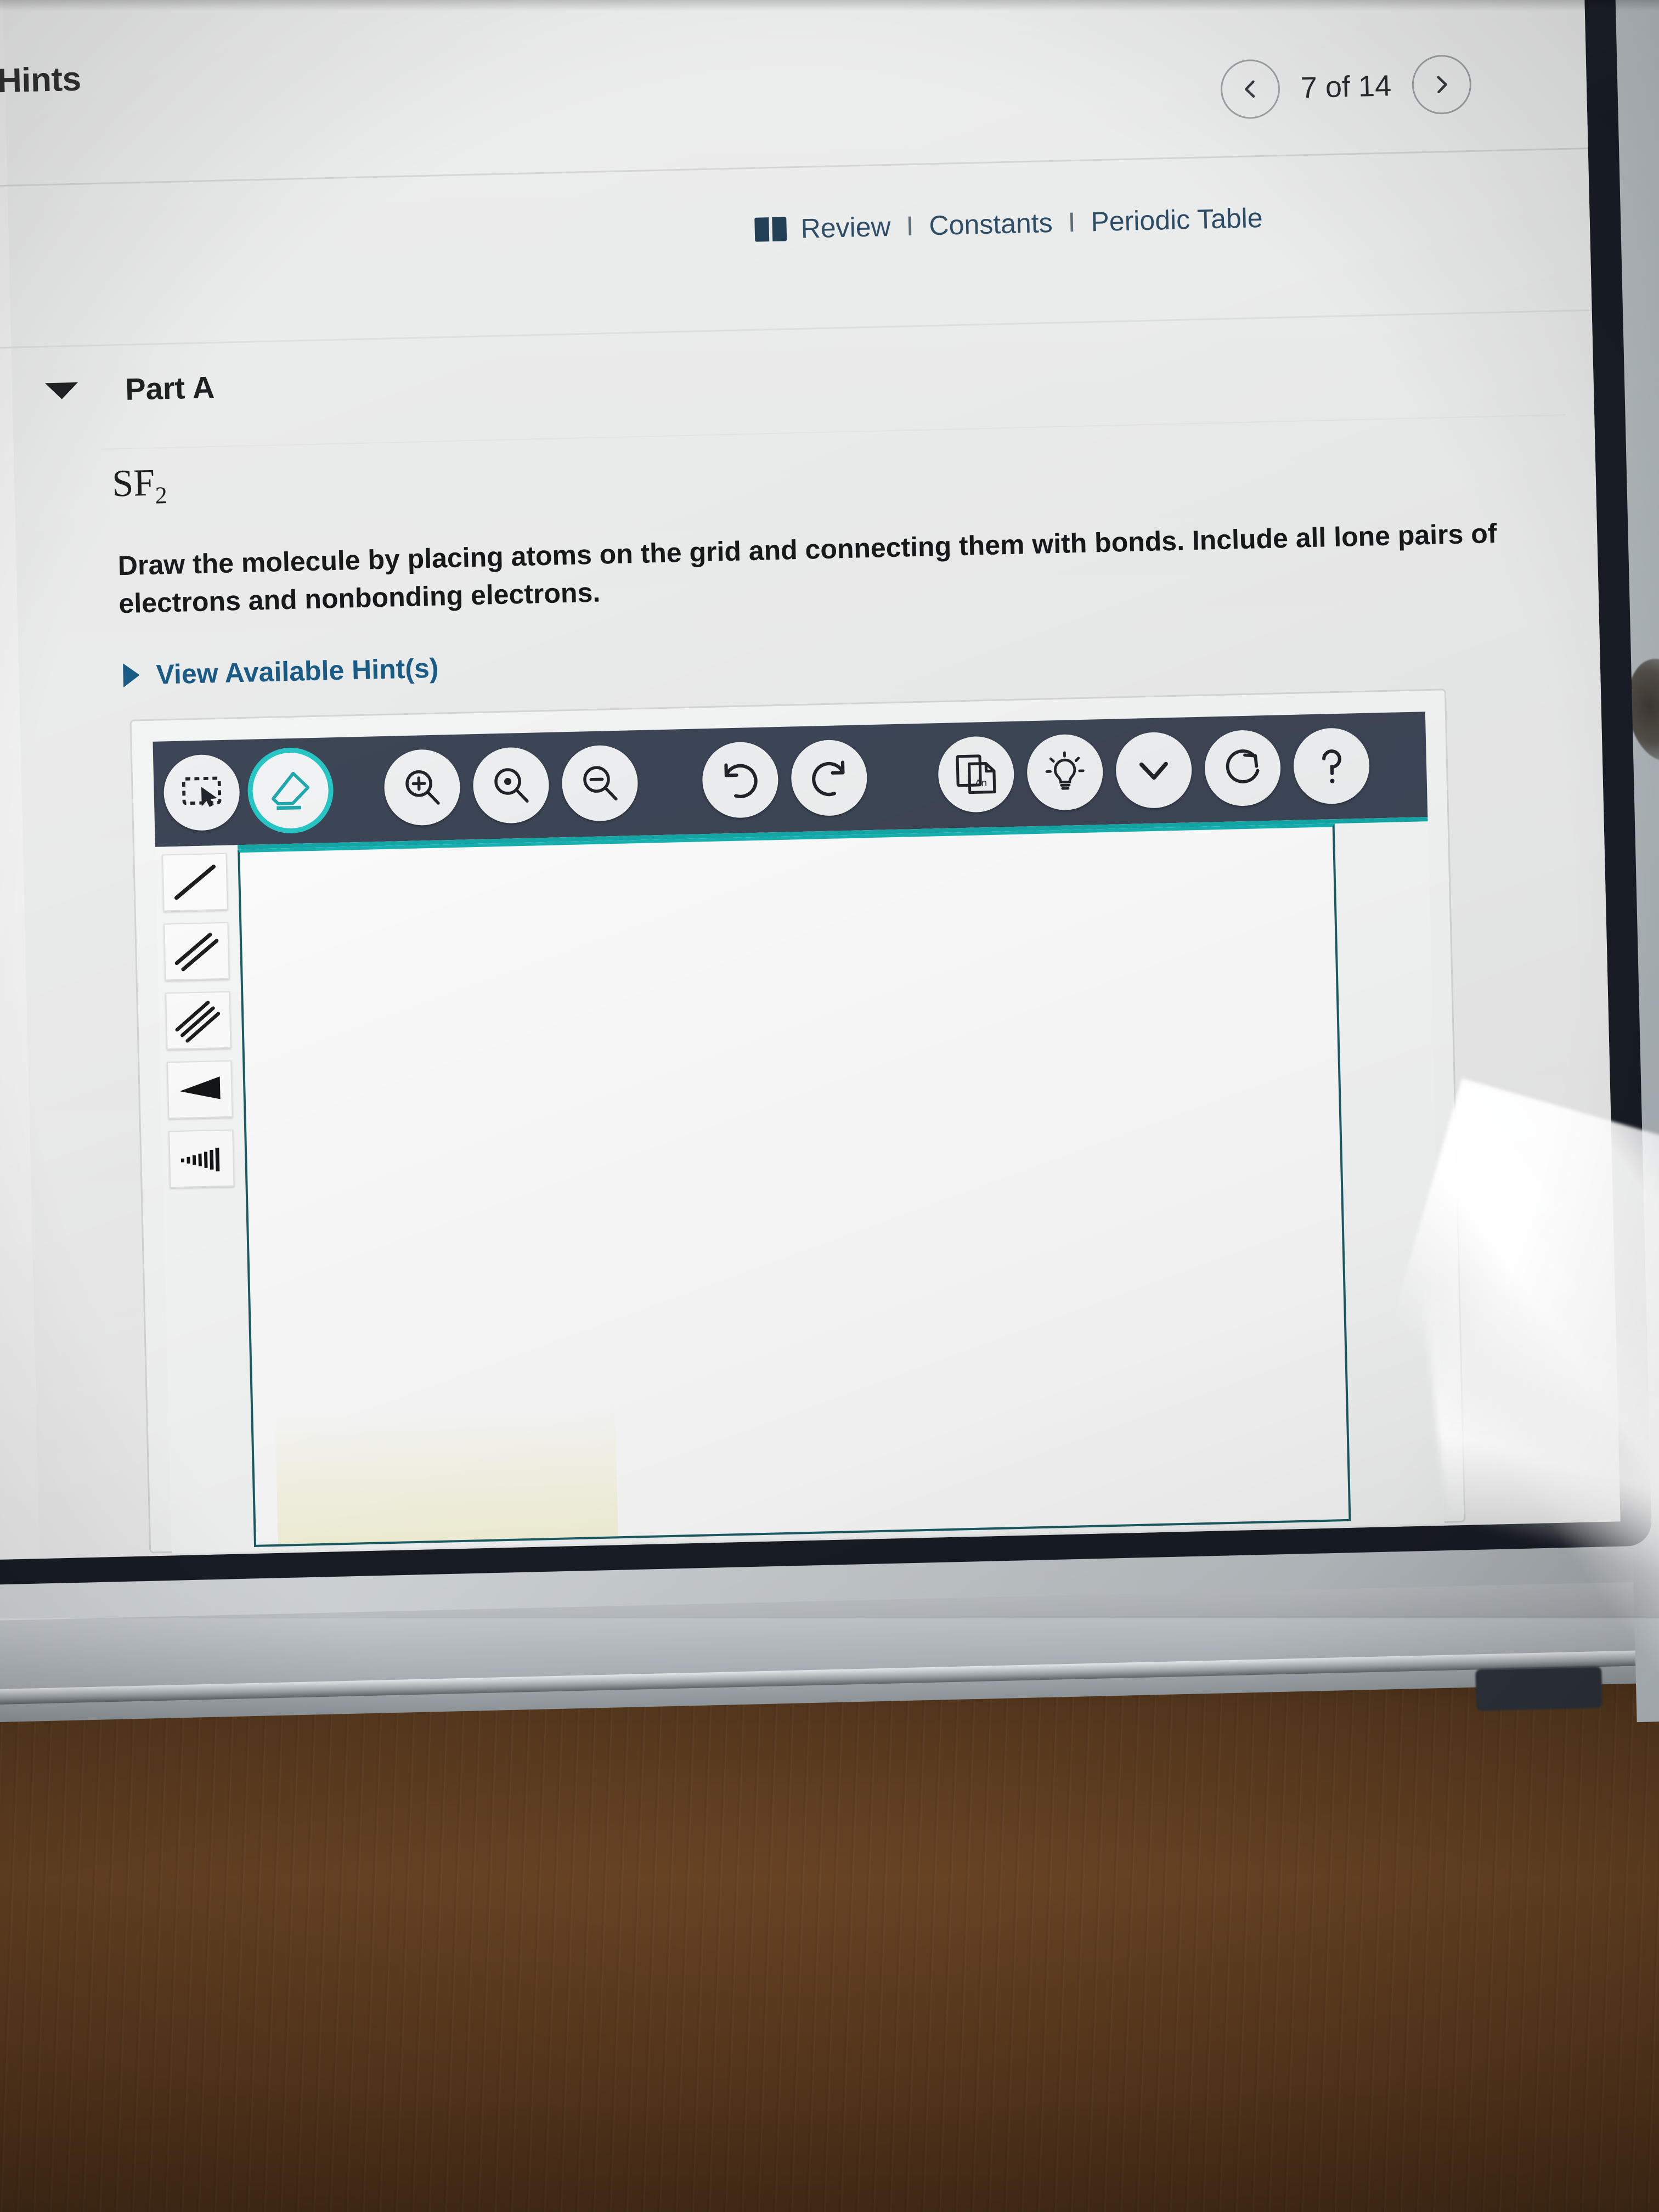  Describe the element at coordinates (1177, 220) in the screenshot. I see `periodic-table-link: Periodic Table` at that location.